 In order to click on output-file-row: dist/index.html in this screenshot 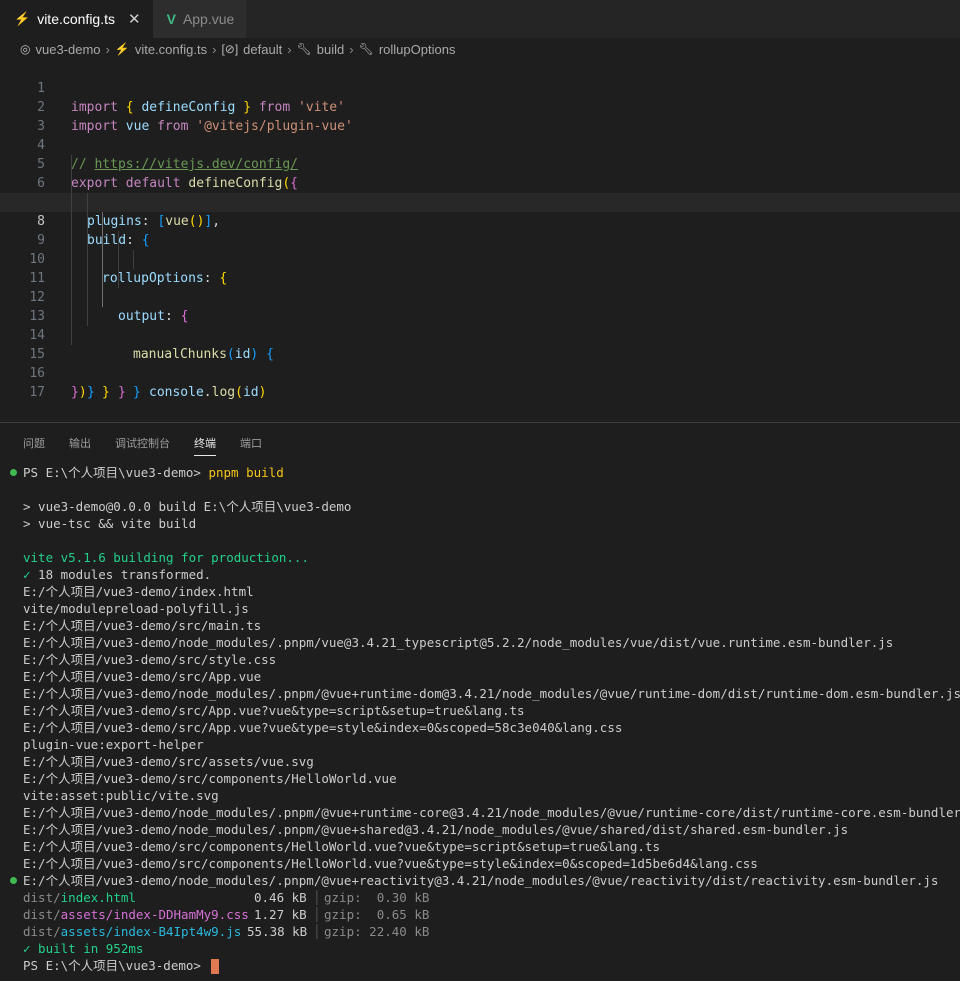, I will do `click(79, 897)`.